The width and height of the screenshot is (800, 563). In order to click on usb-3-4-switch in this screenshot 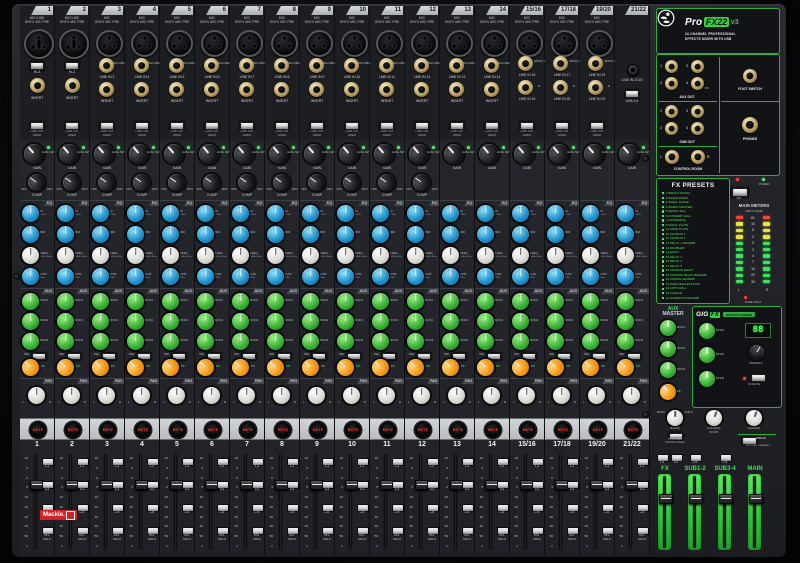, I will do `click(632, 94)`.